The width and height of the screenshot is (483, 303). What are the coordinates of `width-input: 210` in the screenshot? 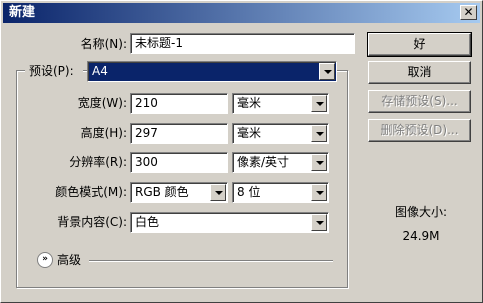 It's located at (179, 103).